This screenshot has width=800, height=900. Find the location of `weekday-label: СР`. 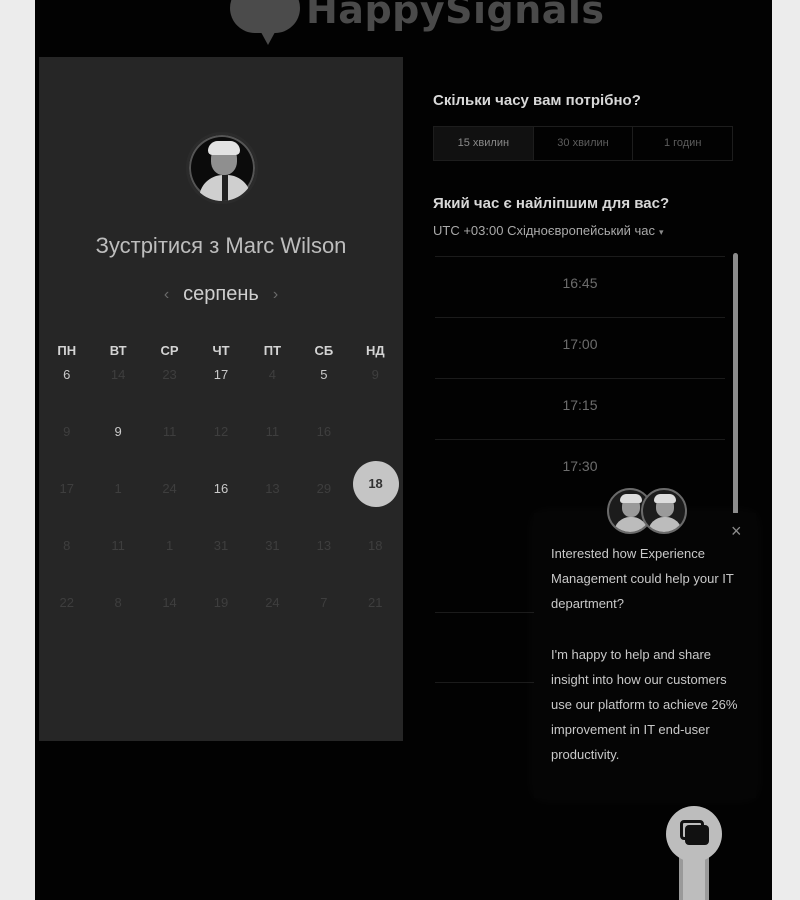

weekday-label: СР is located at coordinates (169, 350).